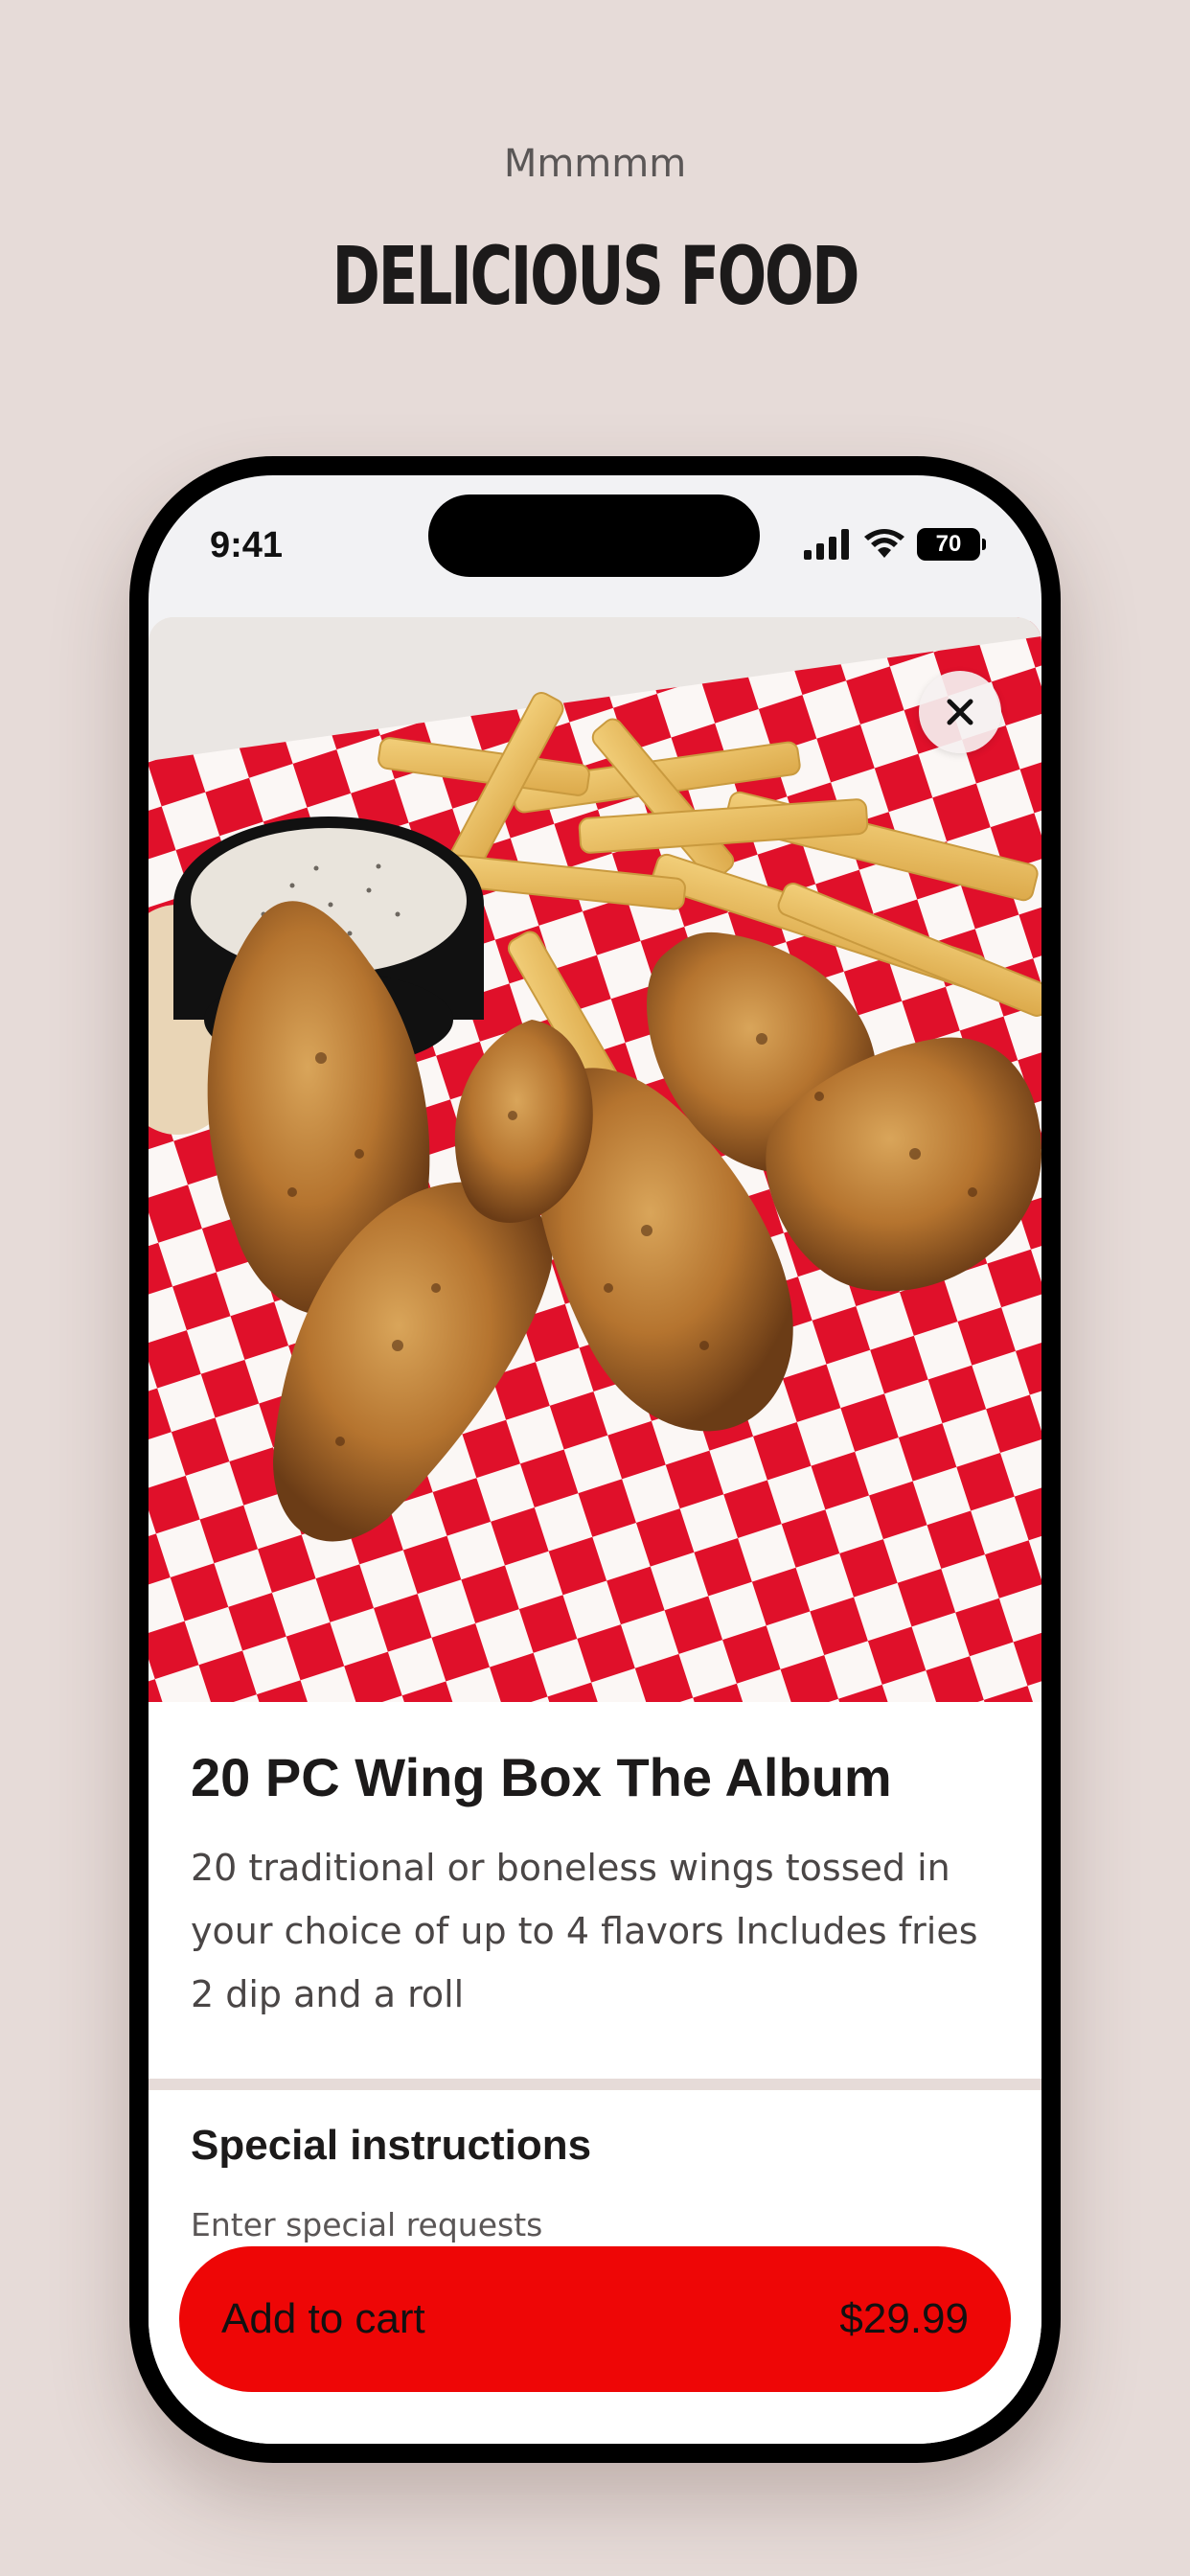  What do you see at coordinates (594, 535) in the screenshot?
I see `dynamic-island` at bounding box center [594, 535].